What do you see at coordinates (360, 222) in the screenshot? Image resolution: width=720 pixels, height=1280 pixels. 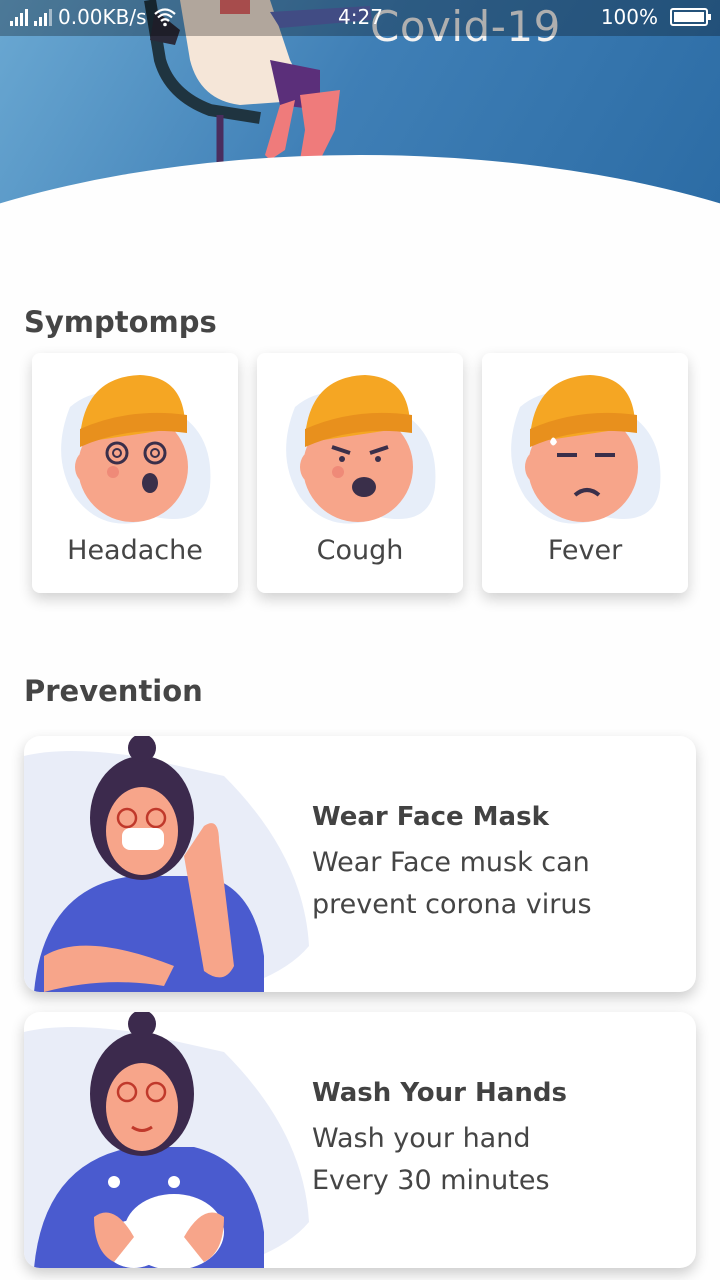 I see `header-curve` at bounding box center [360, 222].